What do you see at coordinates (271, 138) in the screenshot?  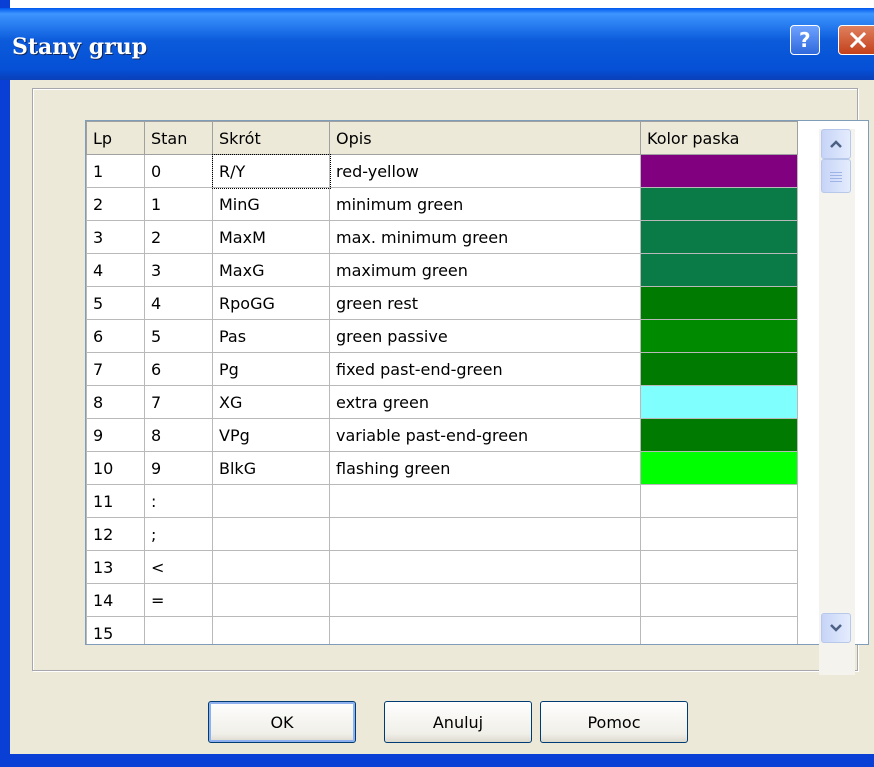 I see `col-header-skrot: Skrót` at bounding box center [271, 138].